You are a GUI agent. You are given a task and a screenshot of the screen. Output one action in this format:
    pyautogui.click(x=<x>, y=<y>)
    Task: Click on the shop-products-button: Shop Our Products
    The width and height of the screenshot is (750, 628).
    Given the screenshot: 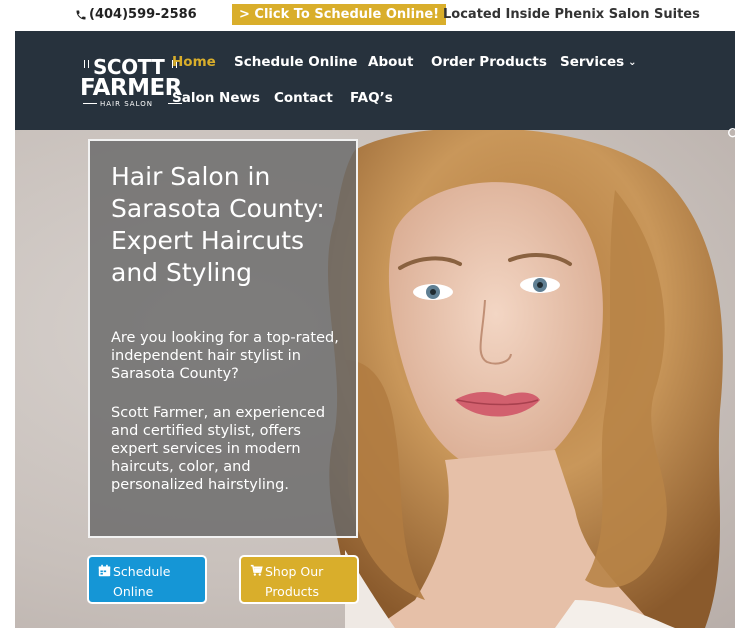 What is the action you would take?
    pyautogui.click(x=299, y=579)
    